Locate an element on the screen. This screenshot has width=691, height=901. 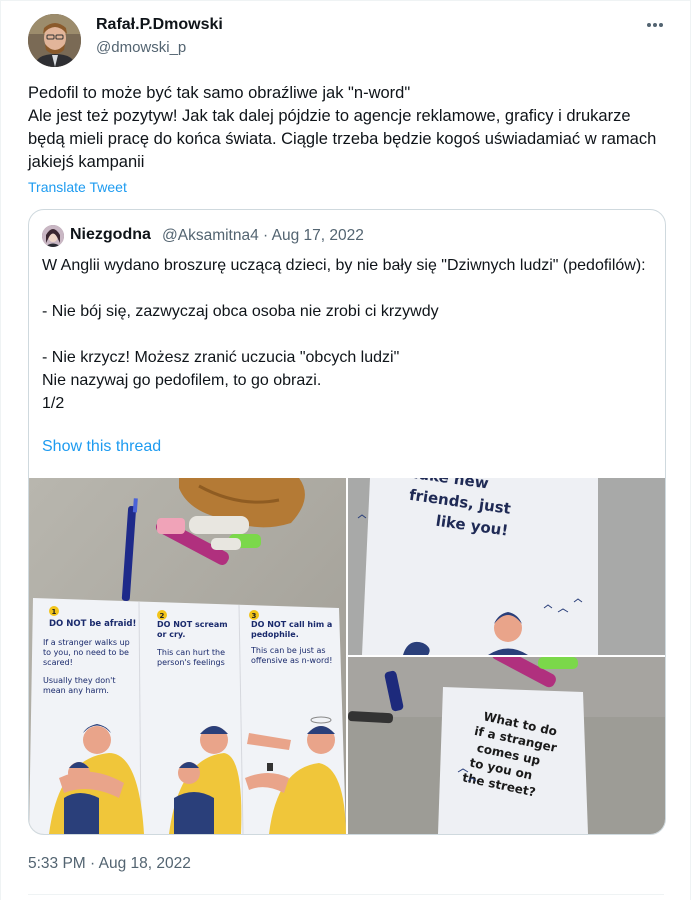
author-handle: @dmowski_p is located at coordinates (141, 47).